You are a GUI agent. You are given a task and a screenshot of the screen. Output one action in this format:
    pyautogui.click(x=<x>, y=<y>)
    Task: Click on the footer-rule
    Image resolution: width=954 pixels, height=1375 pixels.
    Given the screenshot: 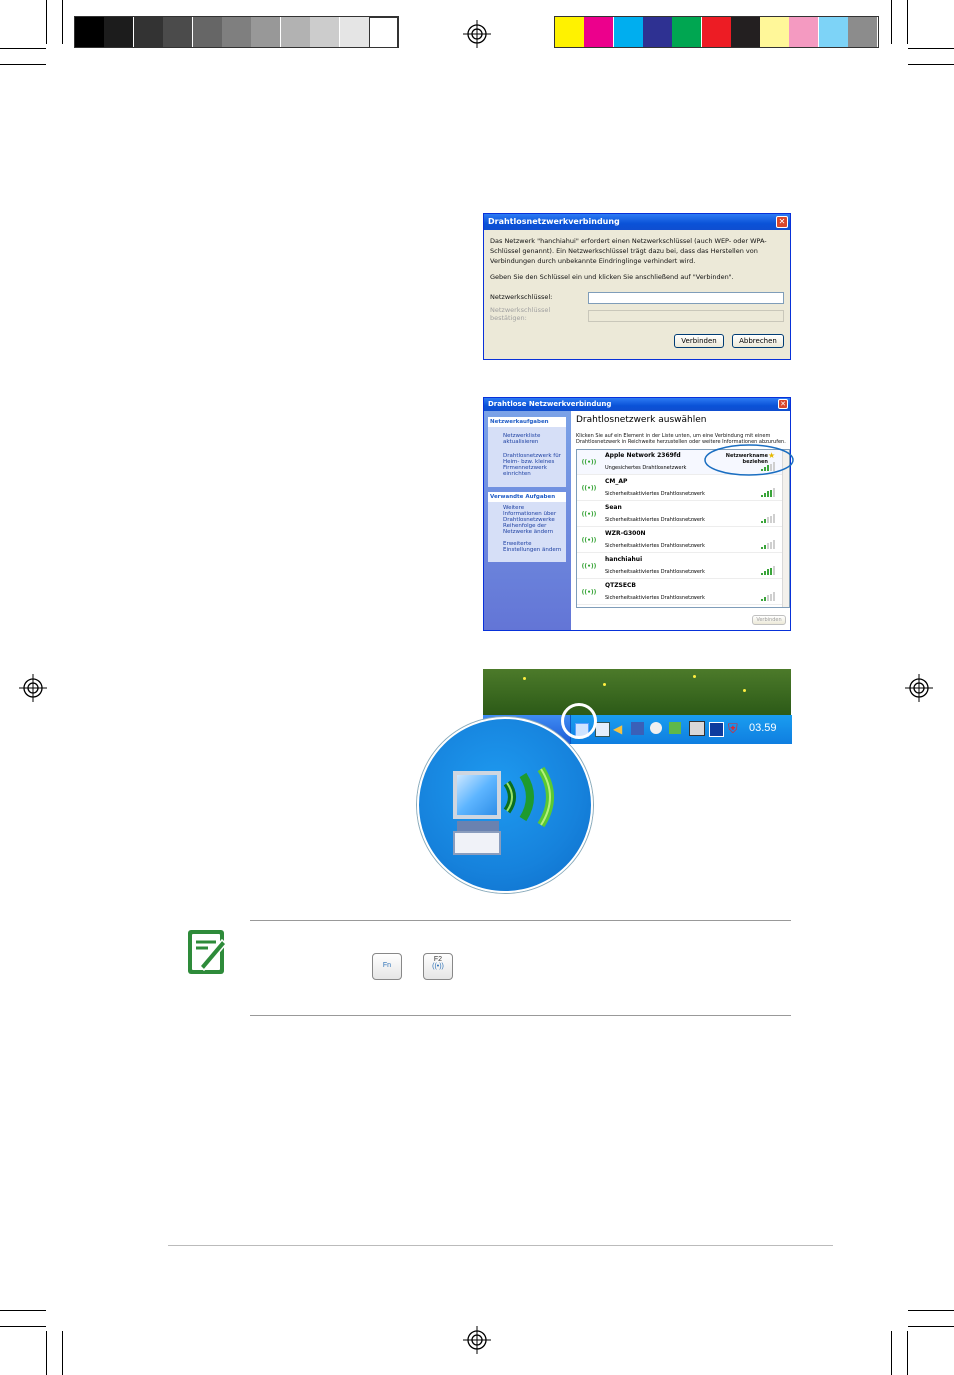 What is the action you would take?
    pyautogui.click(x=500, y=1245)
    